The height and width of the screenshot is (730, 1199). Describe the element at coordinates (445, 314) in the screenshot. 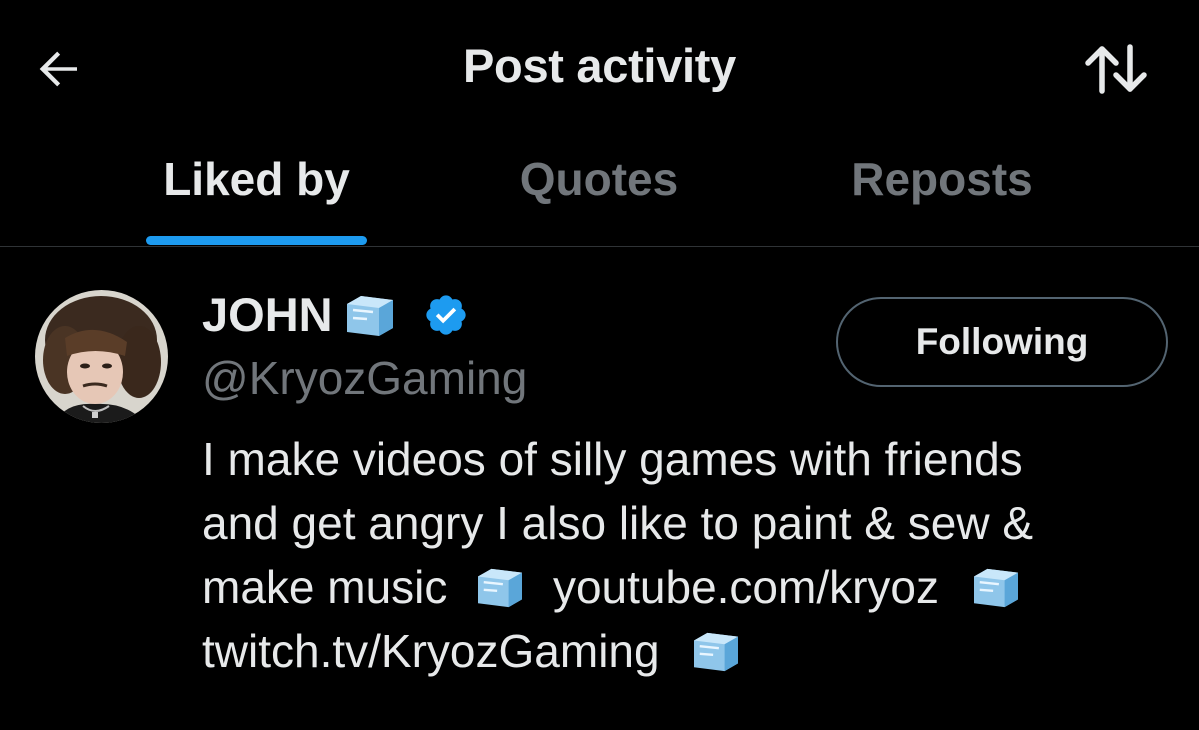

I see `verified-badge-icon` at that location.